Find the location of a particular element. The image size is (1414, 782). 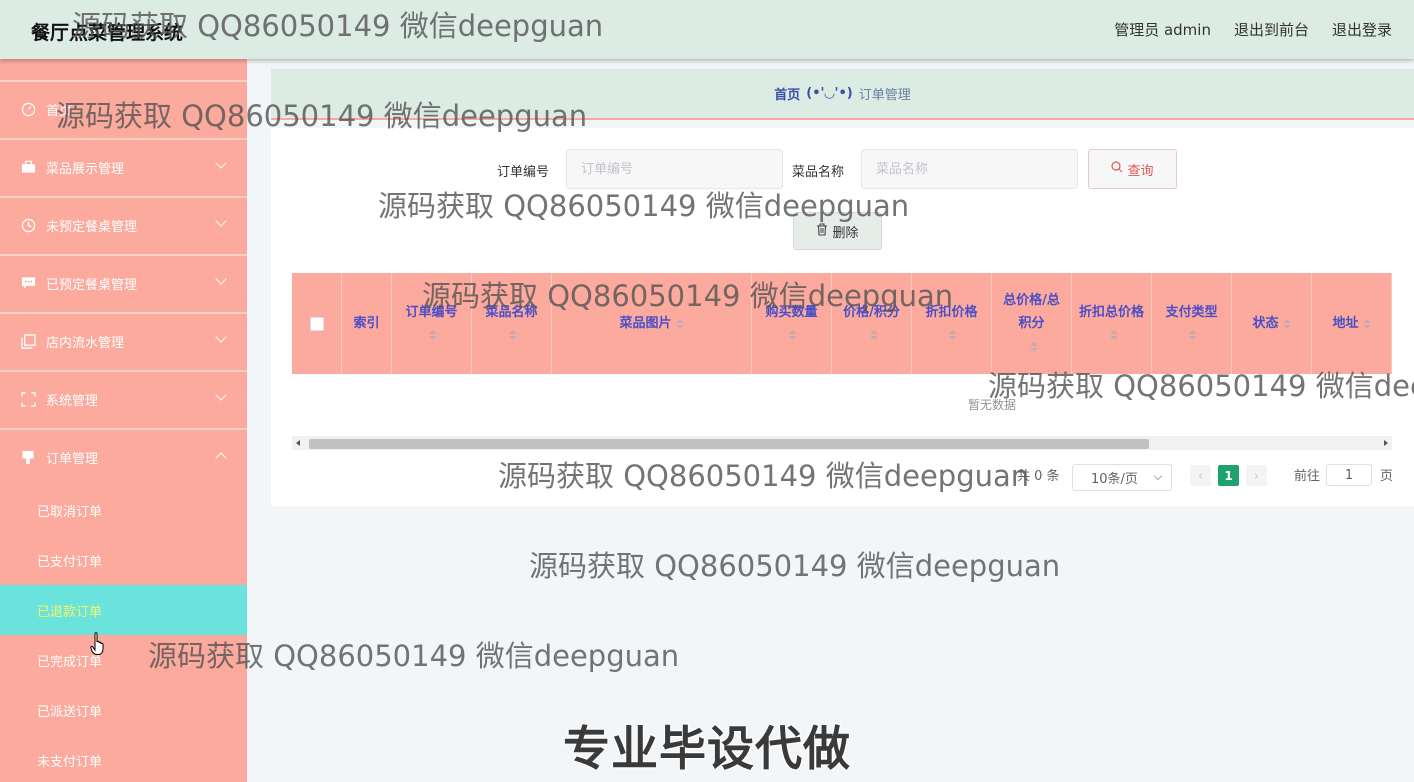

sidebar-item-unbooked-tables: 未预定餐桌管理 is located at coordinates (123, 224).